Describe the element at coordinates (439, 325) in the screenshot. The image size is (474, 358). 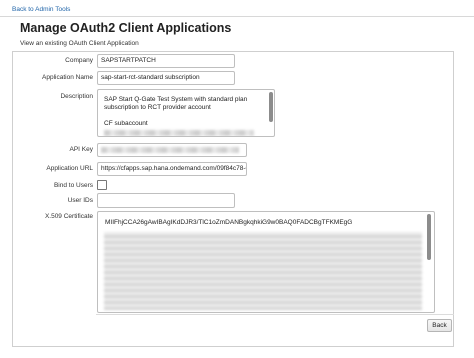
I see `back-button: Back` at that location.